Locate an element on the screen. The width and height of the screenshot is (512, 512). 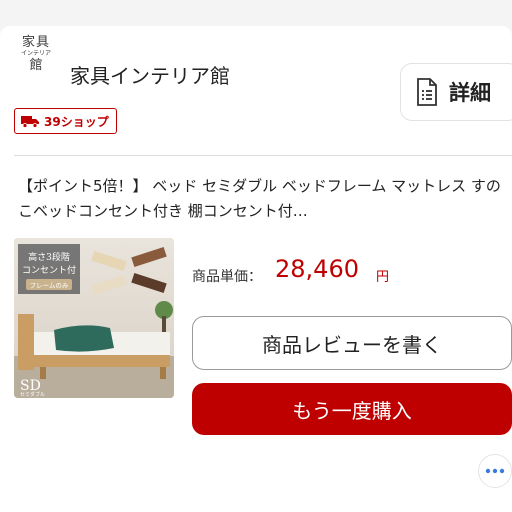
shop-39-badge: 39ショップ is located at coordinates (65, 121).